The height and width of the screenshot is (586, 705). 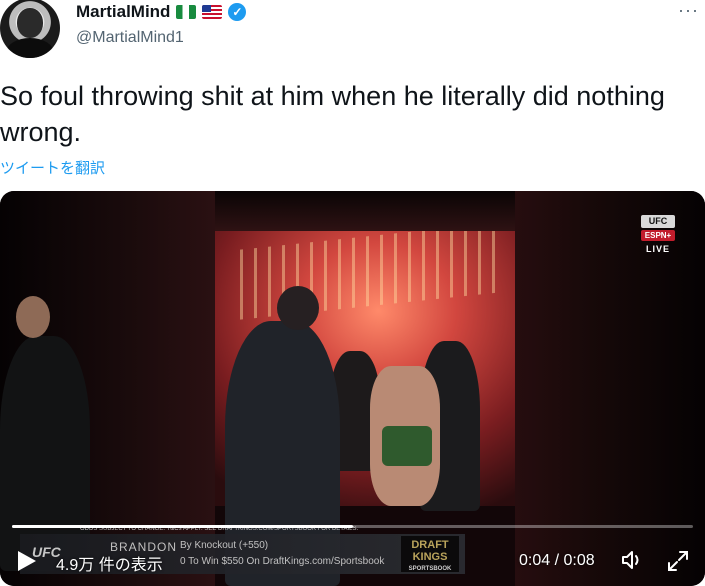 What do you see at coordinates (298, 308) in the screenshot?
I see `cornerman-head` at bounding box center [298, 308].